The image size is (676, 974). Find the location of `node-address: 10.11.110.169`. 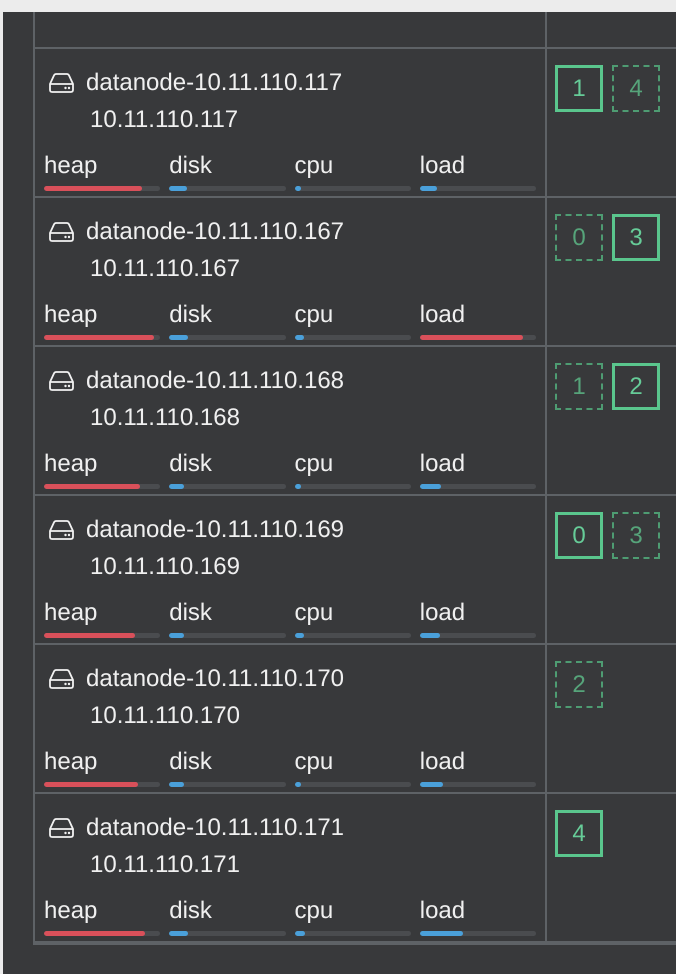

node-address: 10.11.110.169 is located at coordinates (165, 567).